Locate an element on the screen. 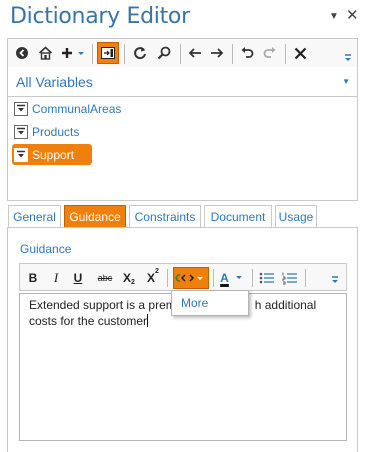  undo-icon is located at coordinates (247, 53).